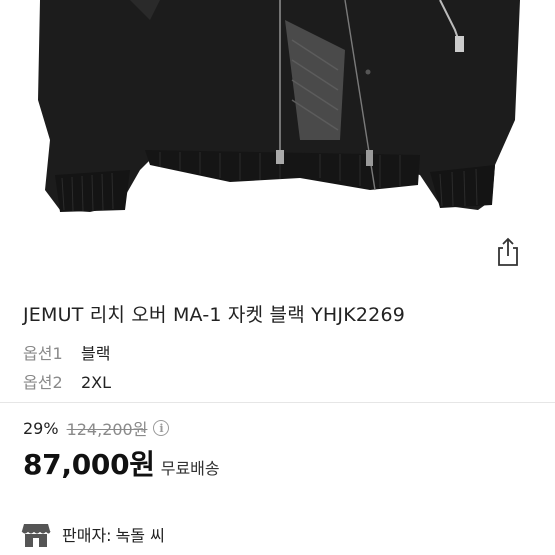 This screenshot has width=555, height=555. I want to click on product-title: JEMUT 리치 오버 MA-1 자켓 블랙 YHJK2269, so click(214, 315).